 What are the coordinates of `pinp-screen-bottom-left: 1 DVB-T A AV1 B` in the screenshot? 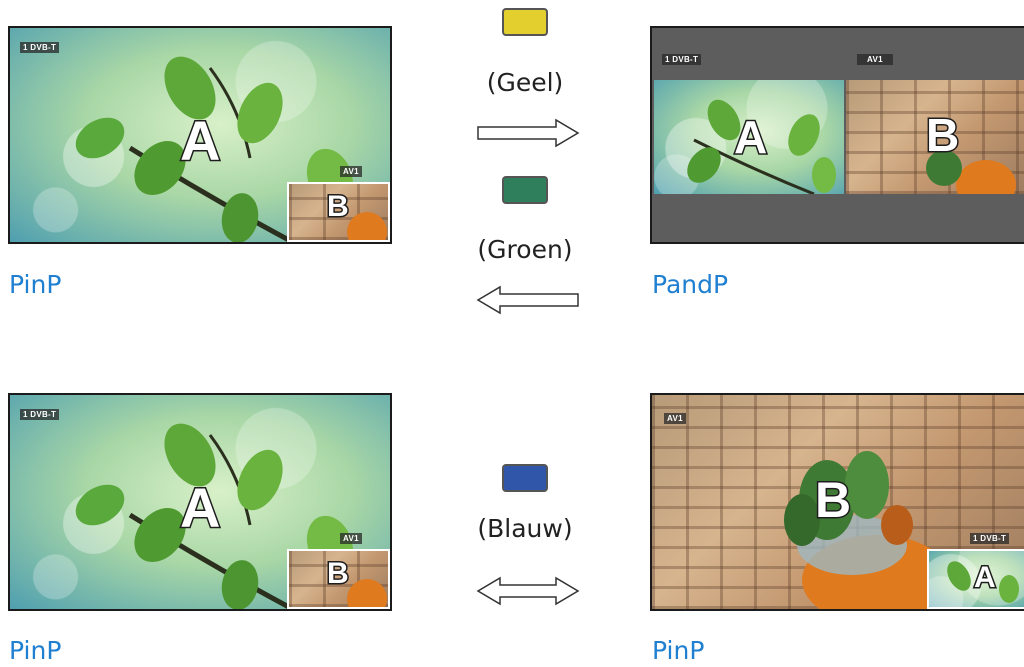 It's located at (200, 502).